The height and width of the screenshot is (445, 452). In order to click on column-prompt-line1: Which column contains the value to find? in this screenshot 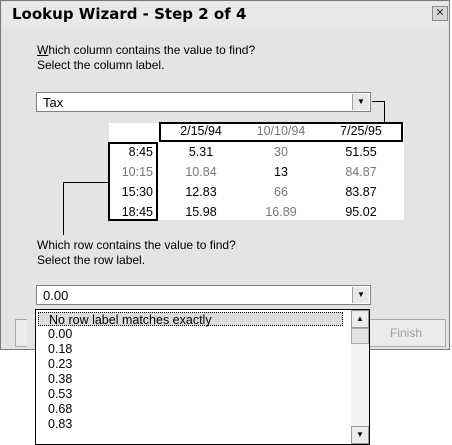, I will do `click(146, 50)`.